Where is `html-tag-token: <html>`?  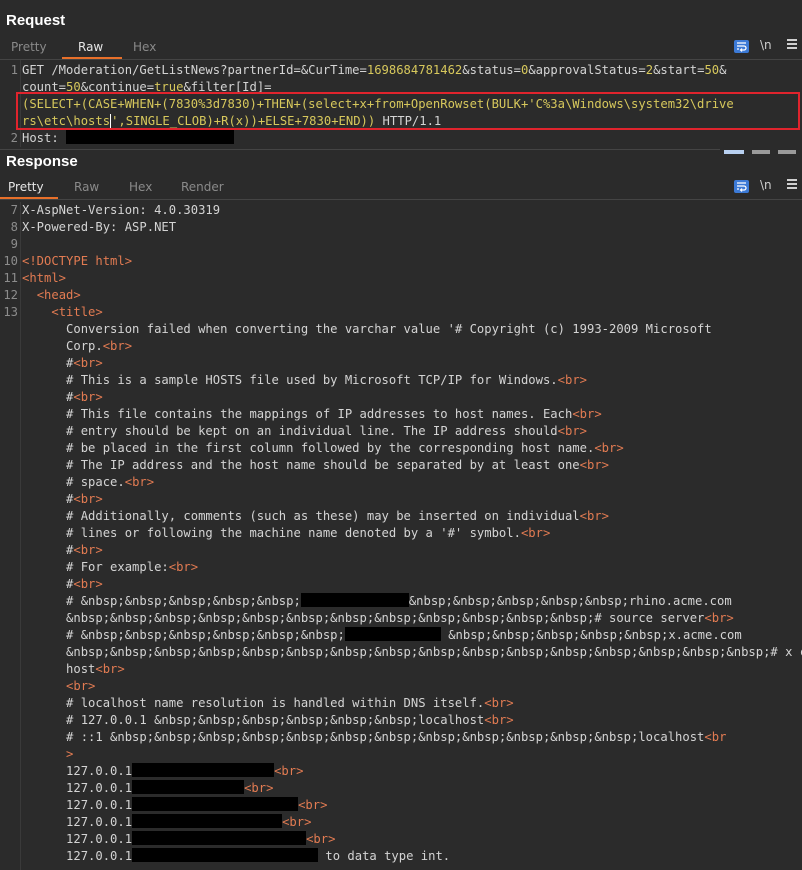 html-tag-token: <html> is located at coordinates (44, 278).